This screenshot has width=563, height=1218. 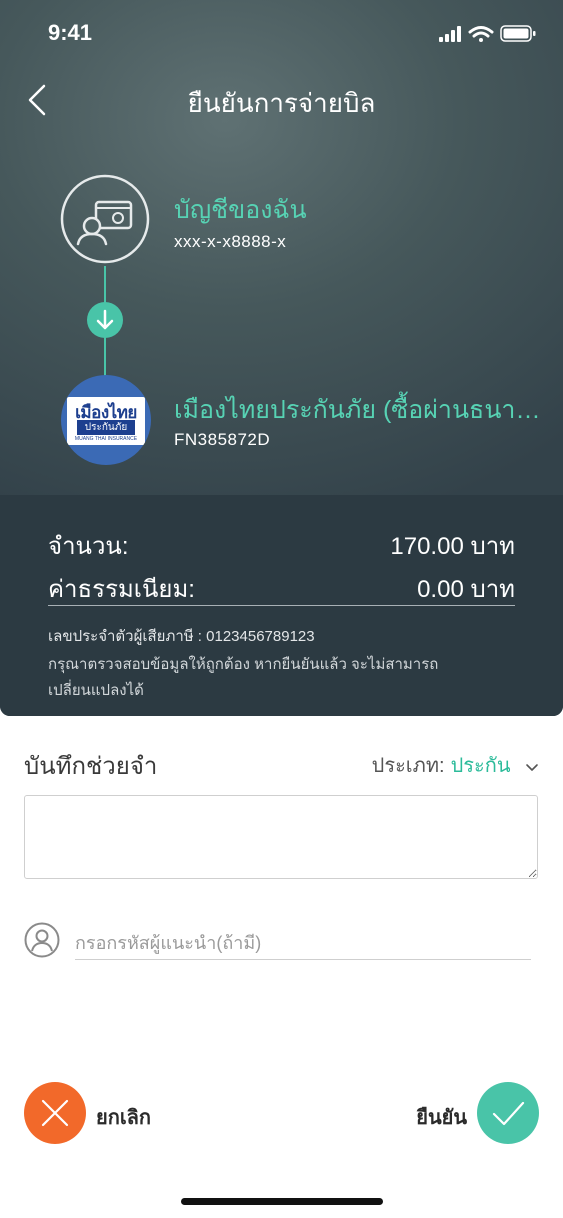 What do you see at coordinates (106, 427) in the screenshot?
I see `biller-logo-line2: ประกันภัย` at bounding box center [106, 427].